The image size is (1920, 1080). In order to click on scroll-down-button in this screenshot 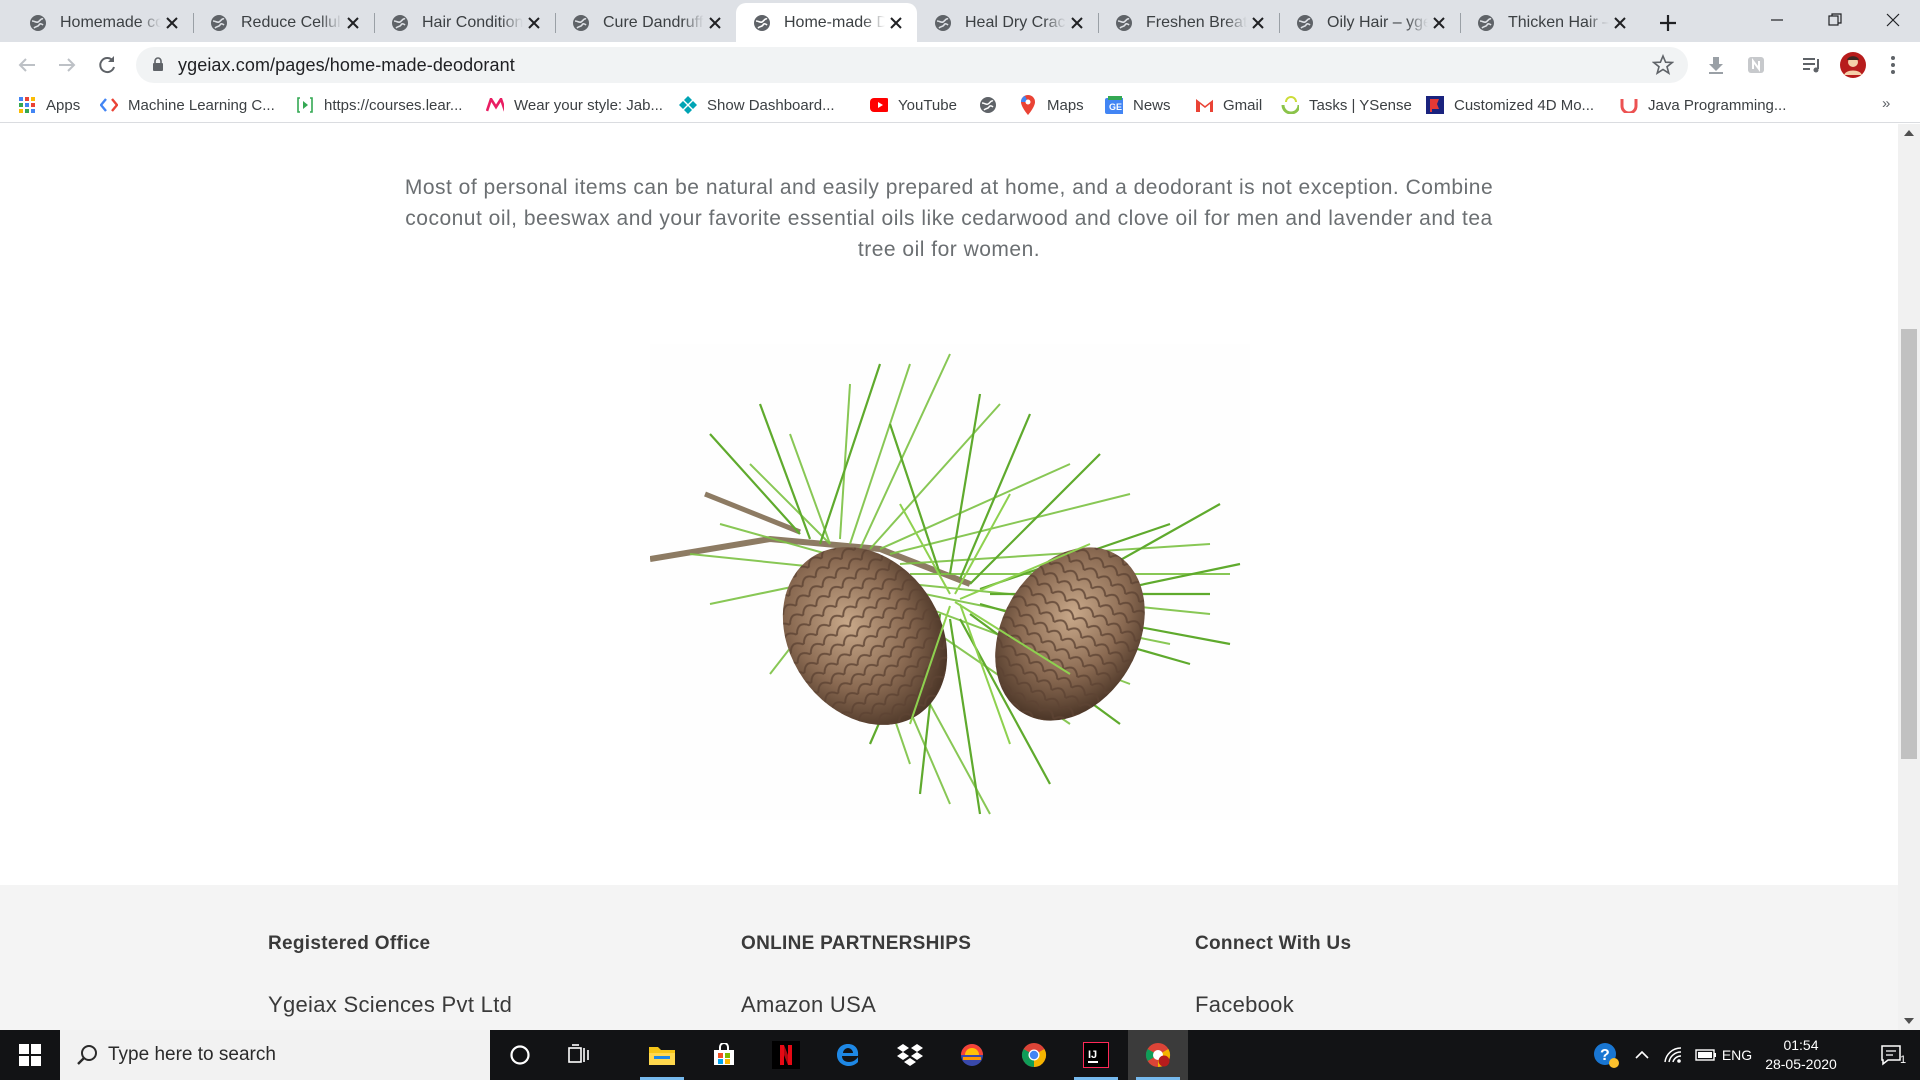, I will do `click(1909, 1021)`.